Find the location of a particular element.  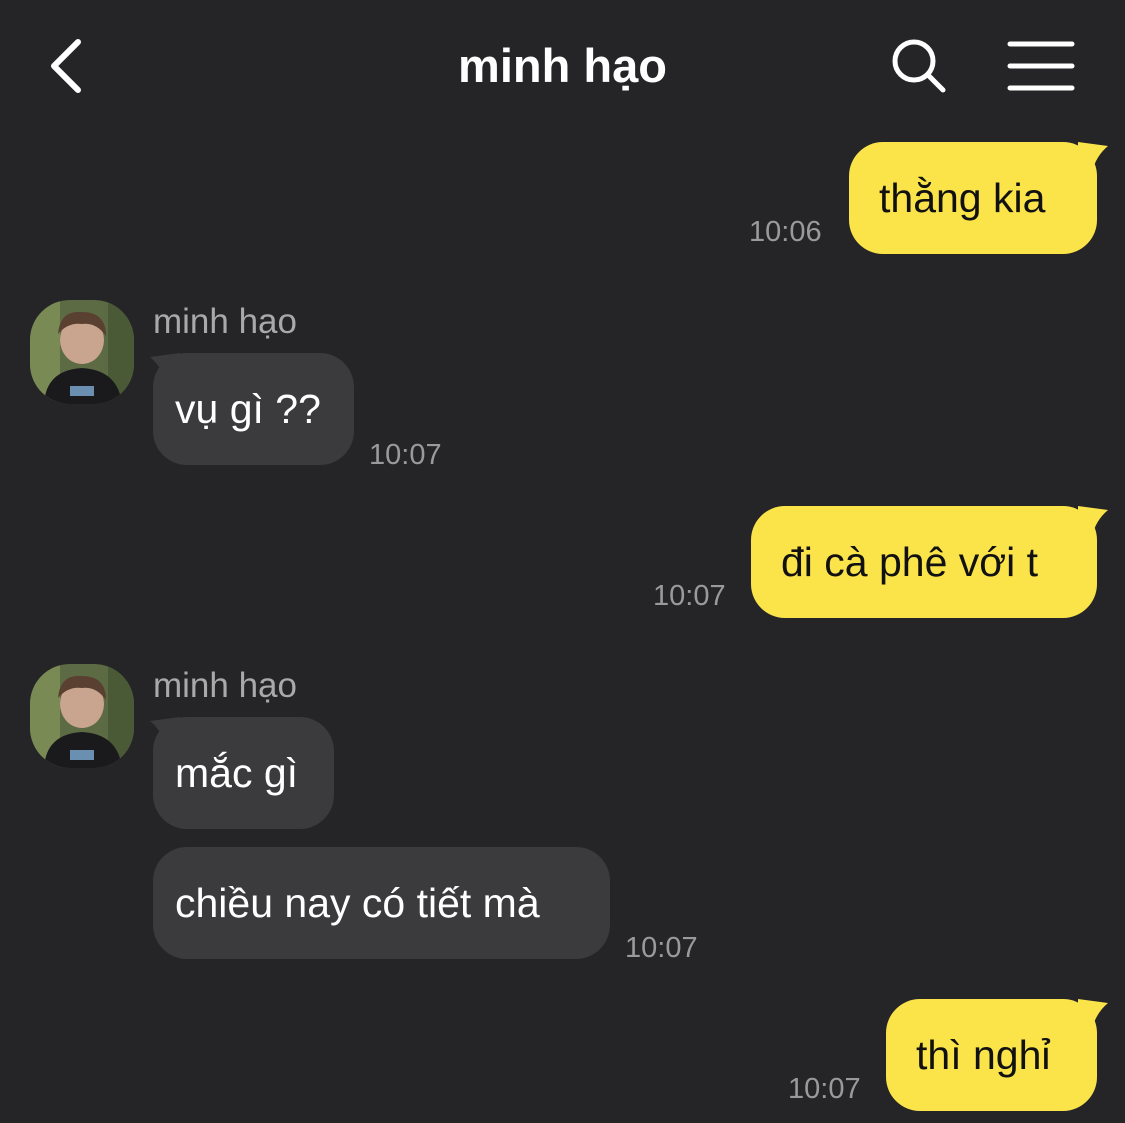

outgoing-message-bubble: thằng kia is located at coordinates (973, 198).